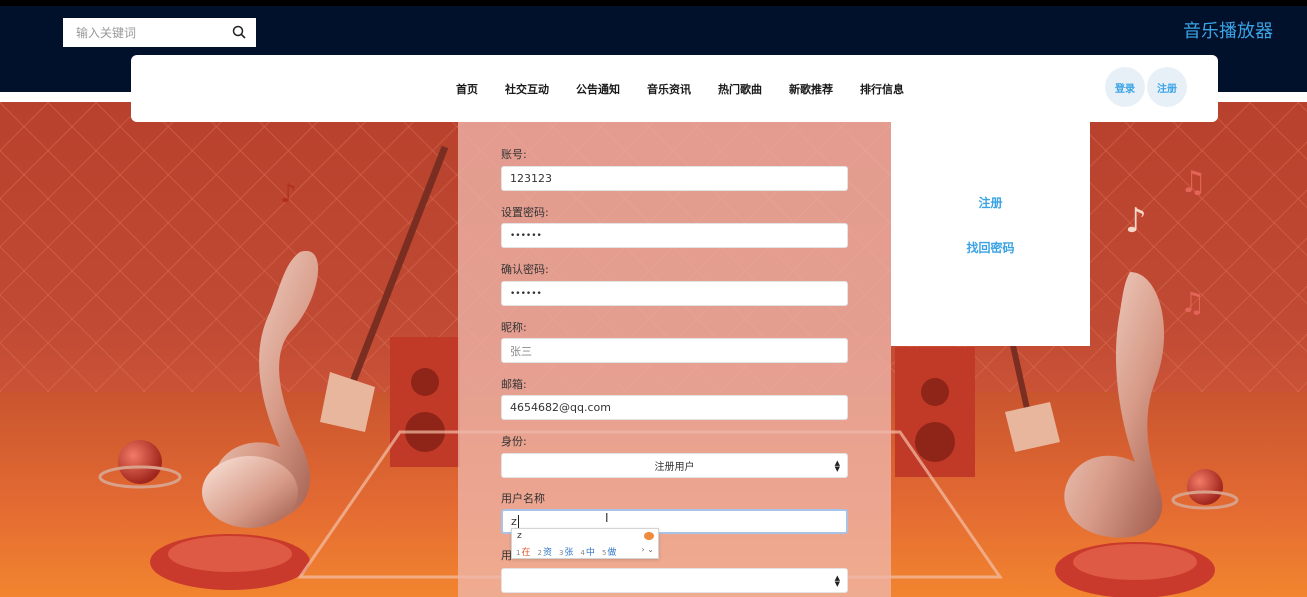  What do you see at coordinates (693, 89) in the screenshot?
I see `main-nav: 首页 社交互动 公告通知 音乐资讯 热门歌曲 新歌推荐 排行信息` at bounding box center [693, 89].